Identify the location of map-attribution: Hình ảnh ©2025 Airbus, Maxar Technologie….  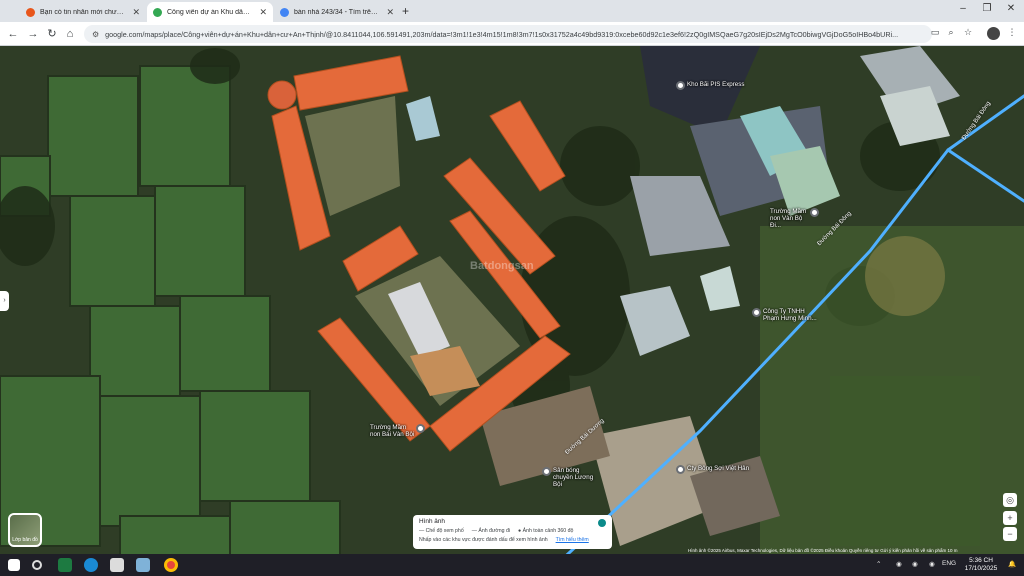
(823, 550).